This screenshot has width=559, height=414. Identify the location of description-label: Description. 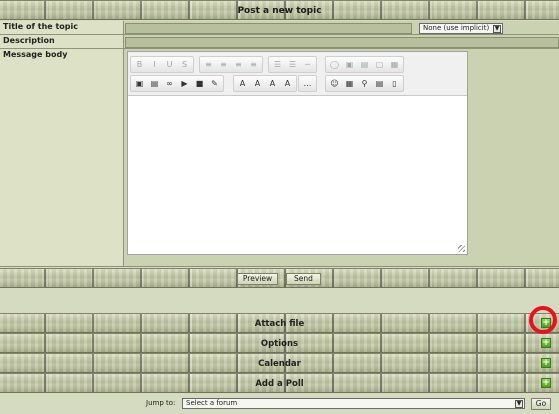
(62, 42).